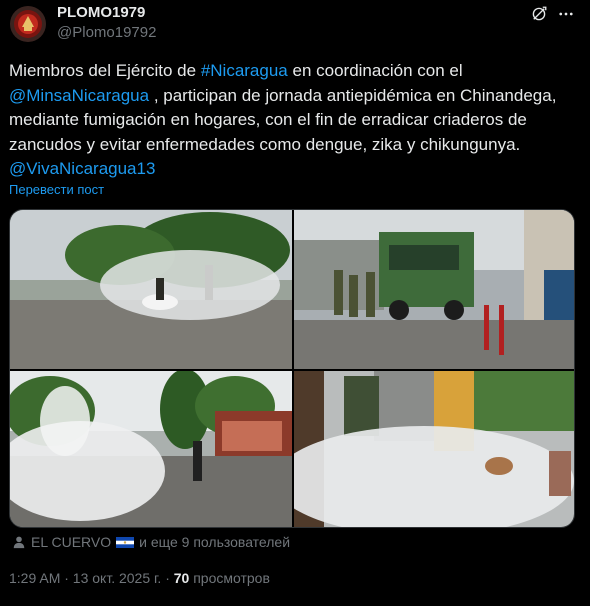 The image size is (590, 606). Describe the element at coordinates (91, 578) in the screenshot. I see `timestamp: 1:29 AM · 13 окт. 2025 г. ·` at that location.